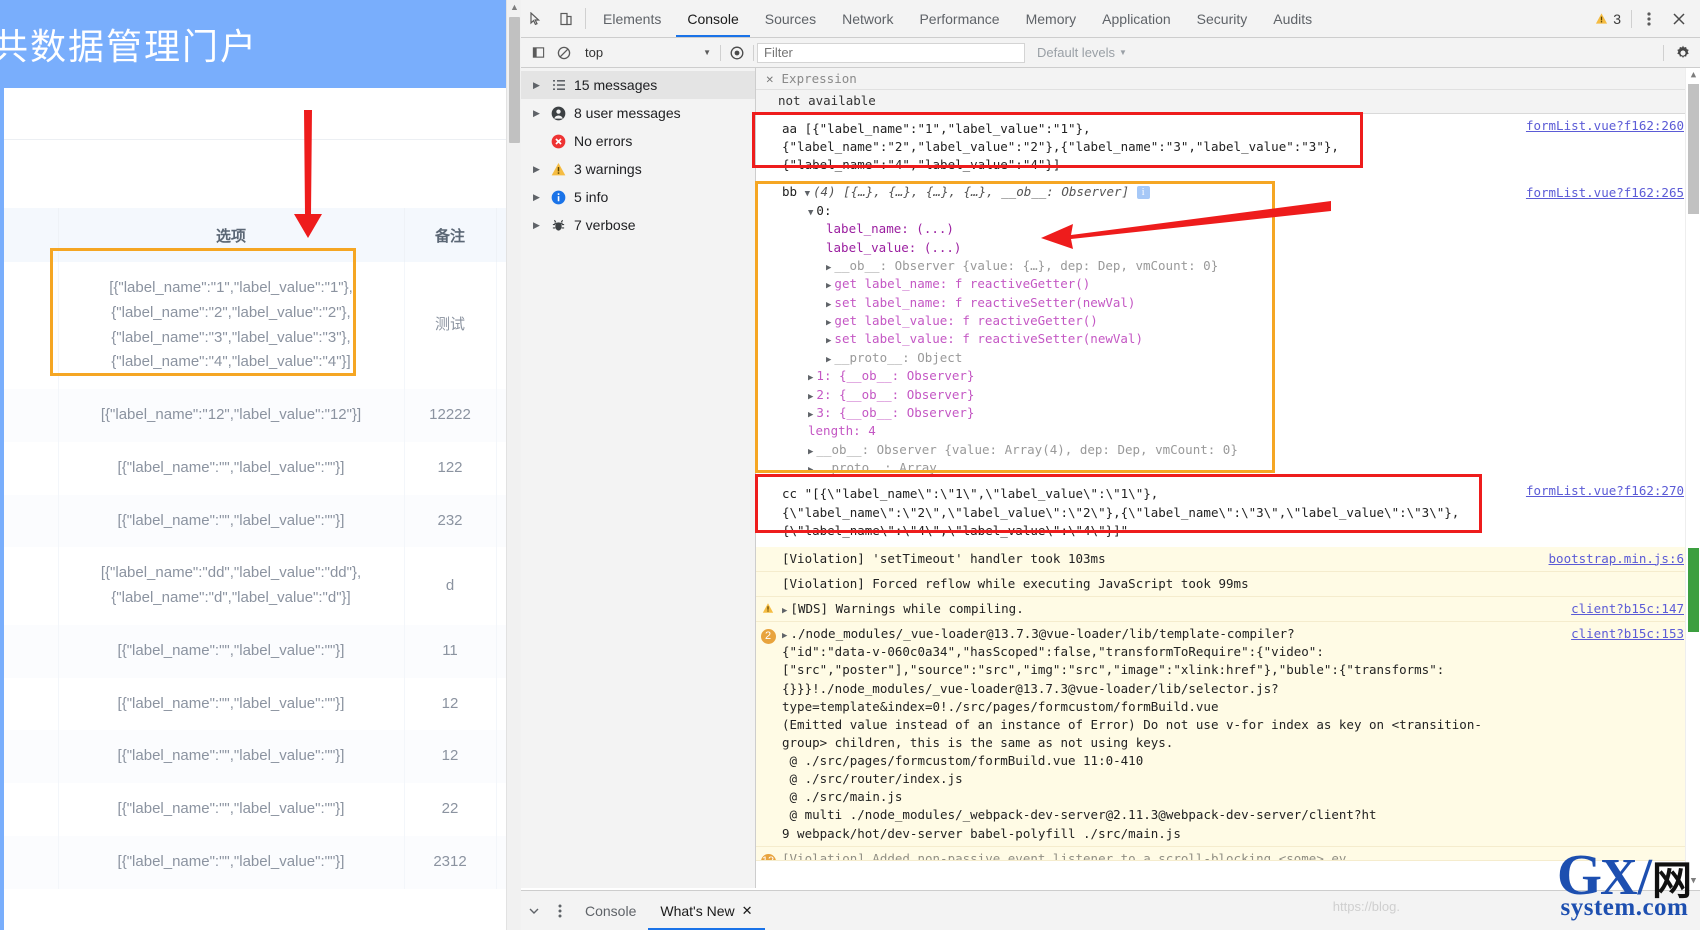 Image resolution: width=1700 pixels, height=930 pixels. I want to click on sidebar-item-user-messages: ▶ 8 user messages, so click(638, 113).